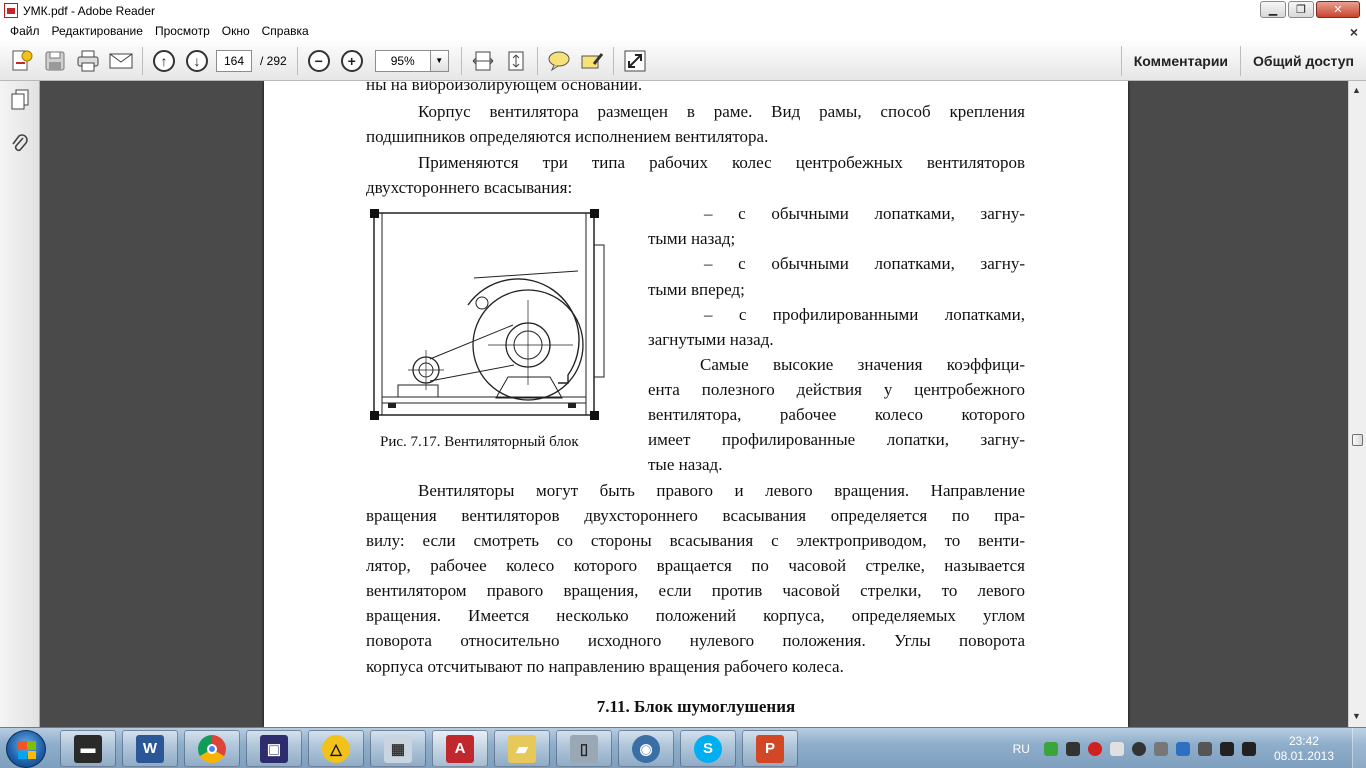 This screenshot has height=768, width=1366. What do you see at coordinates (1226, 748) in the screenshot?
I see `wifi-icon` at bounding box center [1226, 748].